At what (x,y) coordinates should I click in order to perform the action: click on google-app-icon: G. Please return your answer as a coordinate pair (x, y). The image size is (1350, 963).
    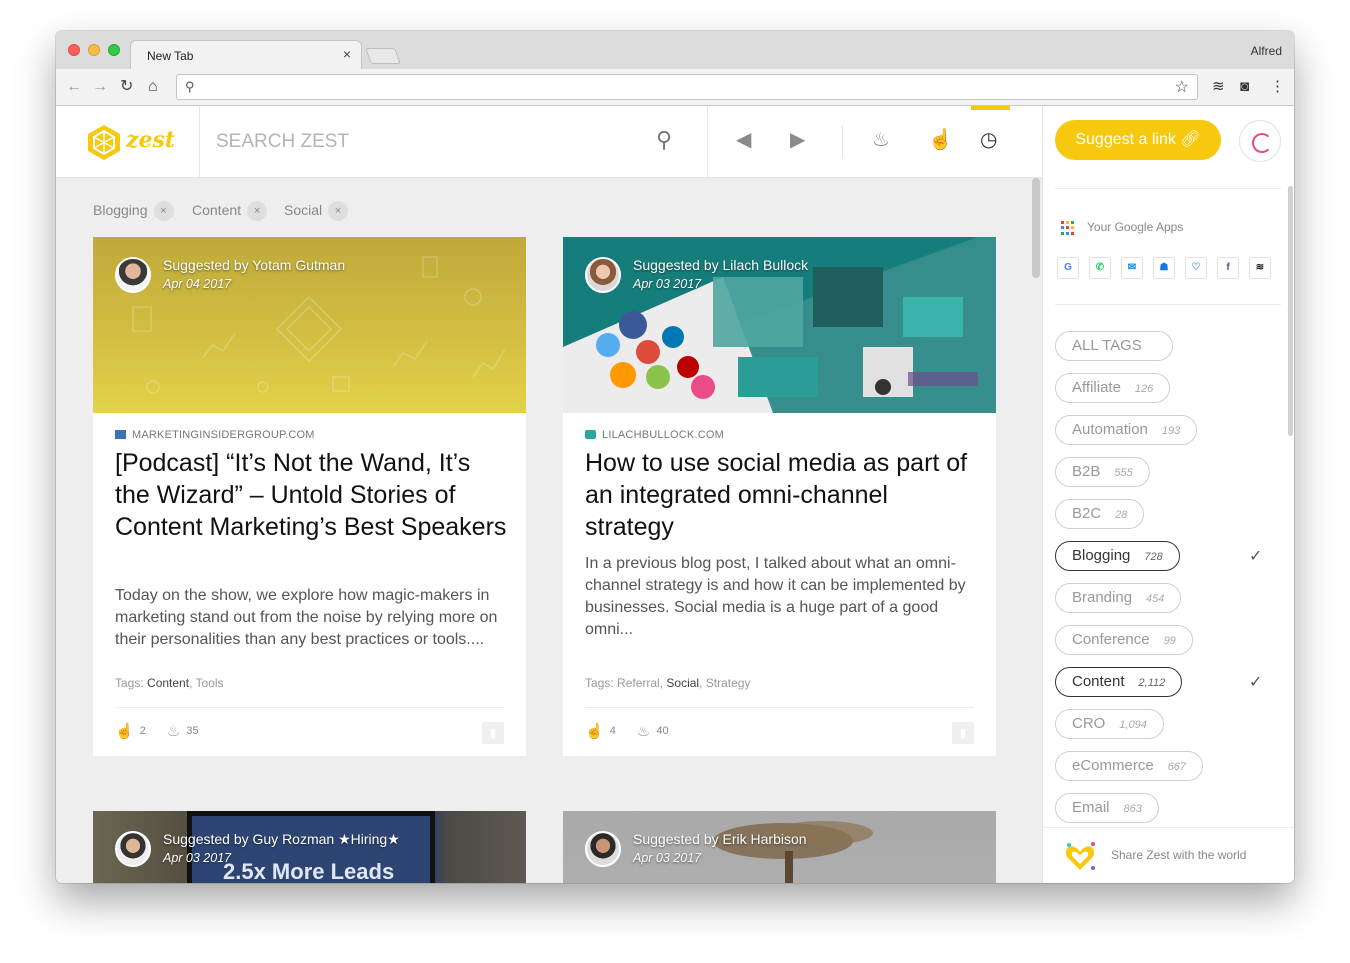
    Looking at the image, I should click on (1068, 268).